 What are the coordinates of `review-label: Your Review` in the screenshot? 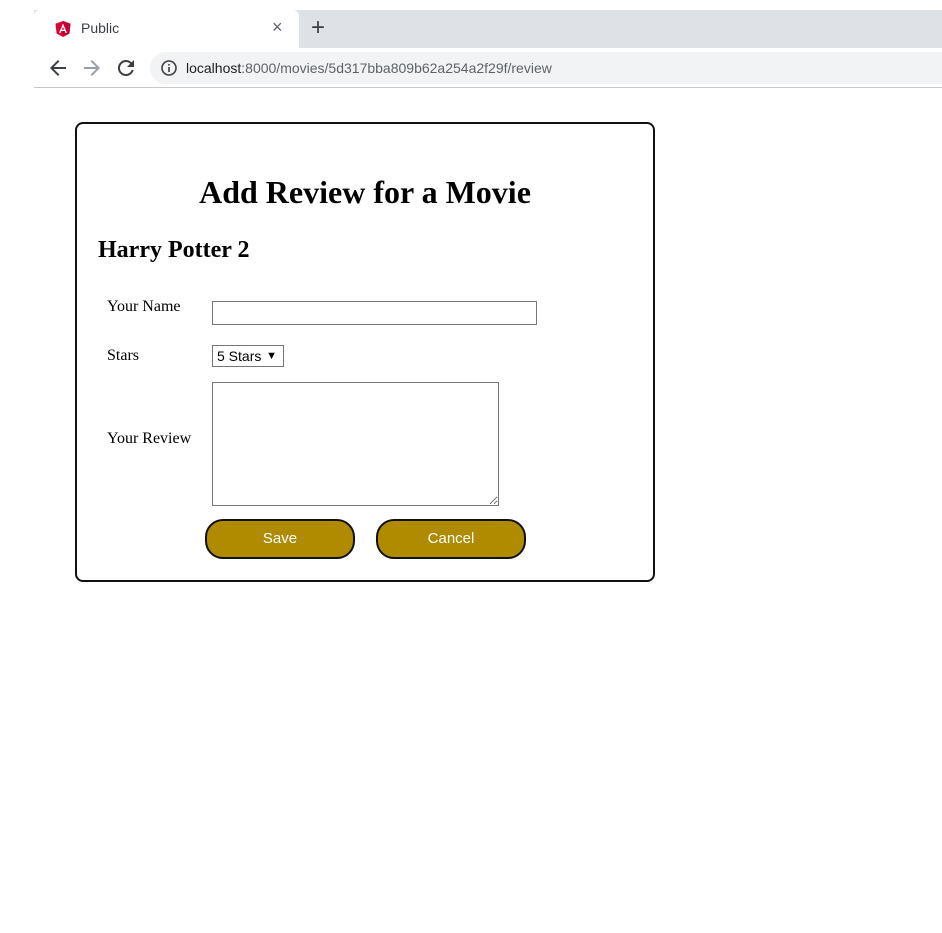 It's located at (149, 438).